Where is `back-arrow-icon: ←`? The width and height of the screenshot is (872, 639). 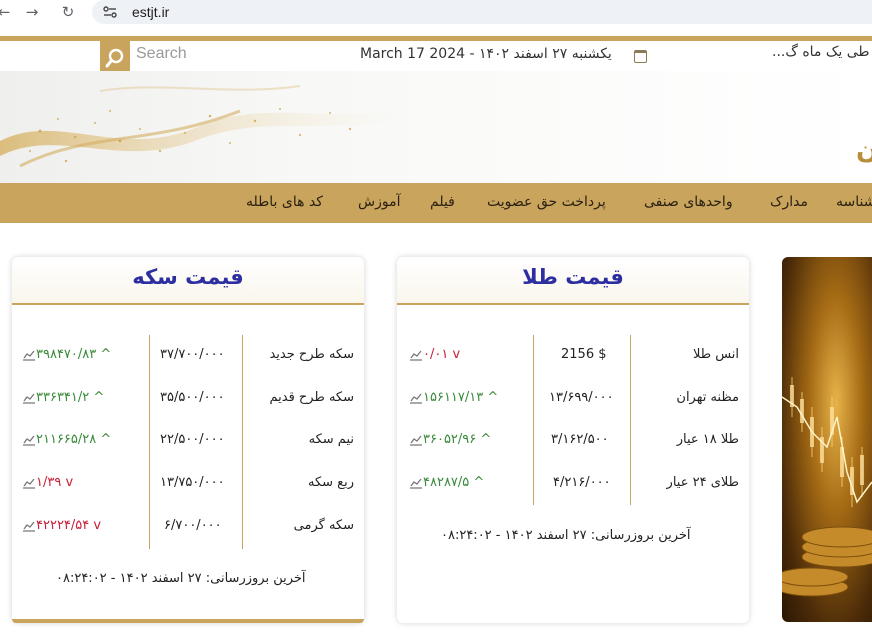 back-arrow-icon: ← is located at coordinates (7, 12).